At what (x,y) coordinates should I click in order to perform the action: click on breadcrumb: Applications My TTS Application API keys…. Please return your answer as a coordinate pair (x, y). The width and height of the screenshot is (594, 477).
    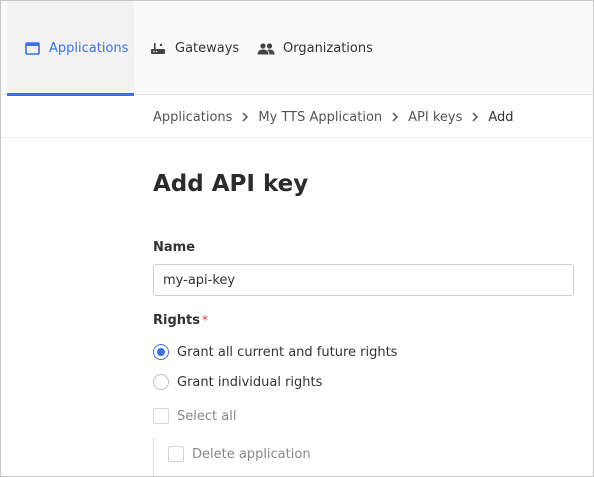
    Looking at the image, I should click on (333, 117).